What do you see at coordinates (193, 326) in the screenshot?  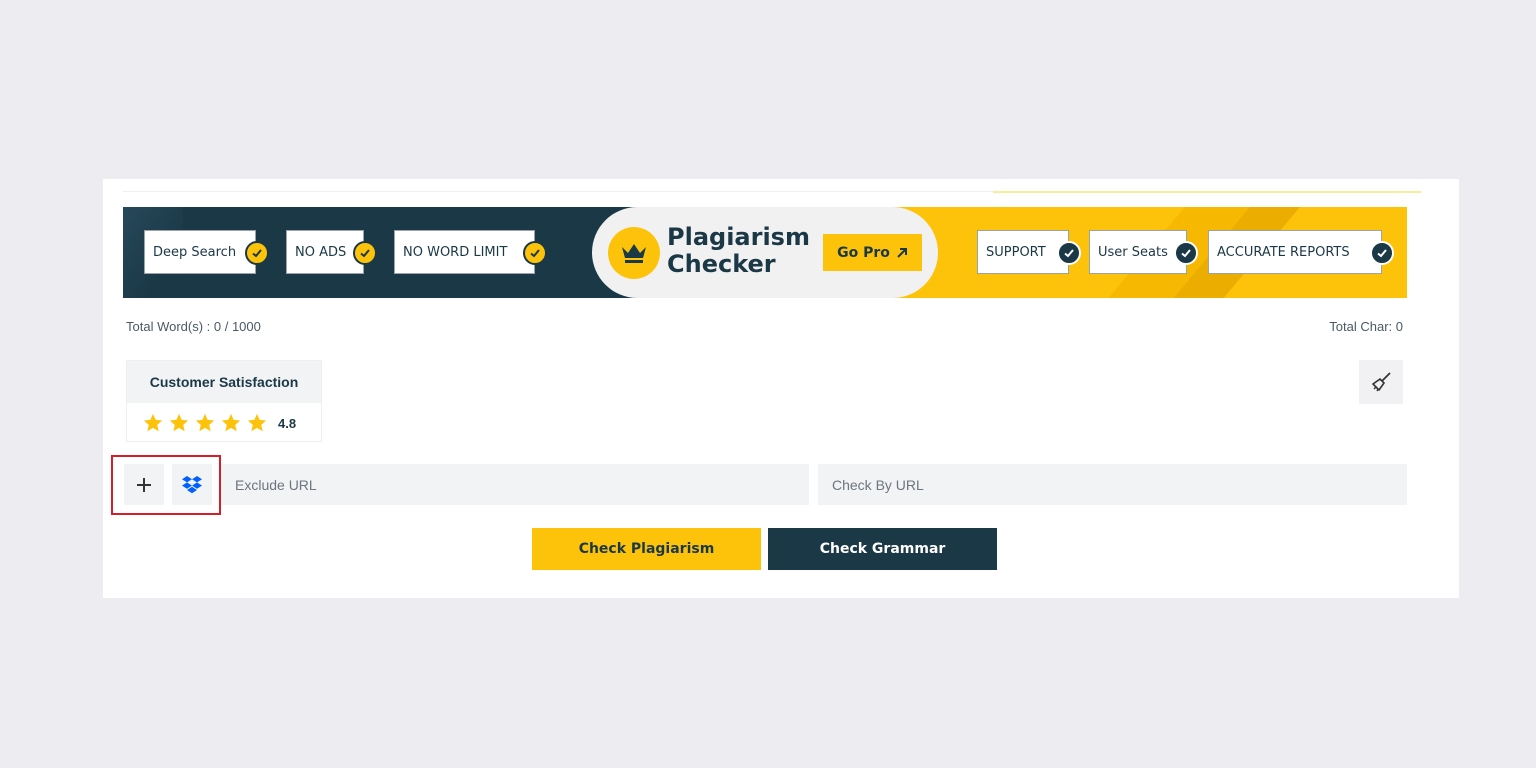 I see `total-words-count: Total Word(s) : 0 / 1000` at bounding box center [193, 326].